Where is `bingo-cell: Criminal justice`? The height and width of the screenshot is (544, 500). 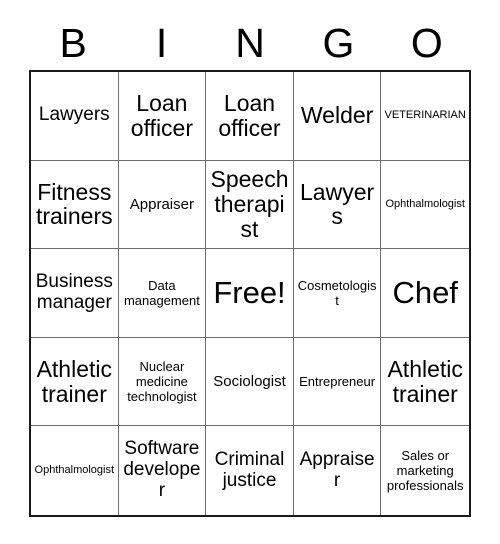 bingo-cell: Criminal justice is located at coordinates (250, 470).